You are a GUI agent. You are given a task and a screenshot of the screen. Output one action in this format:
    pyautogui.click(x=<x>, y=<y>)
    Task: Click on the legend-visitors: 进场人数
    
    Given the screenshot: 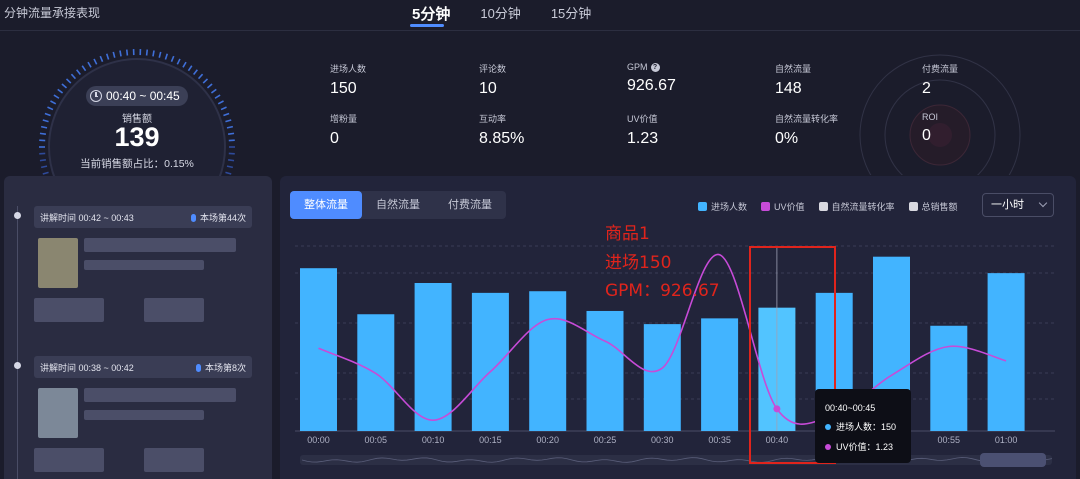 What is the action you would take?
    pyautogui.click(x=722, y=206)
    